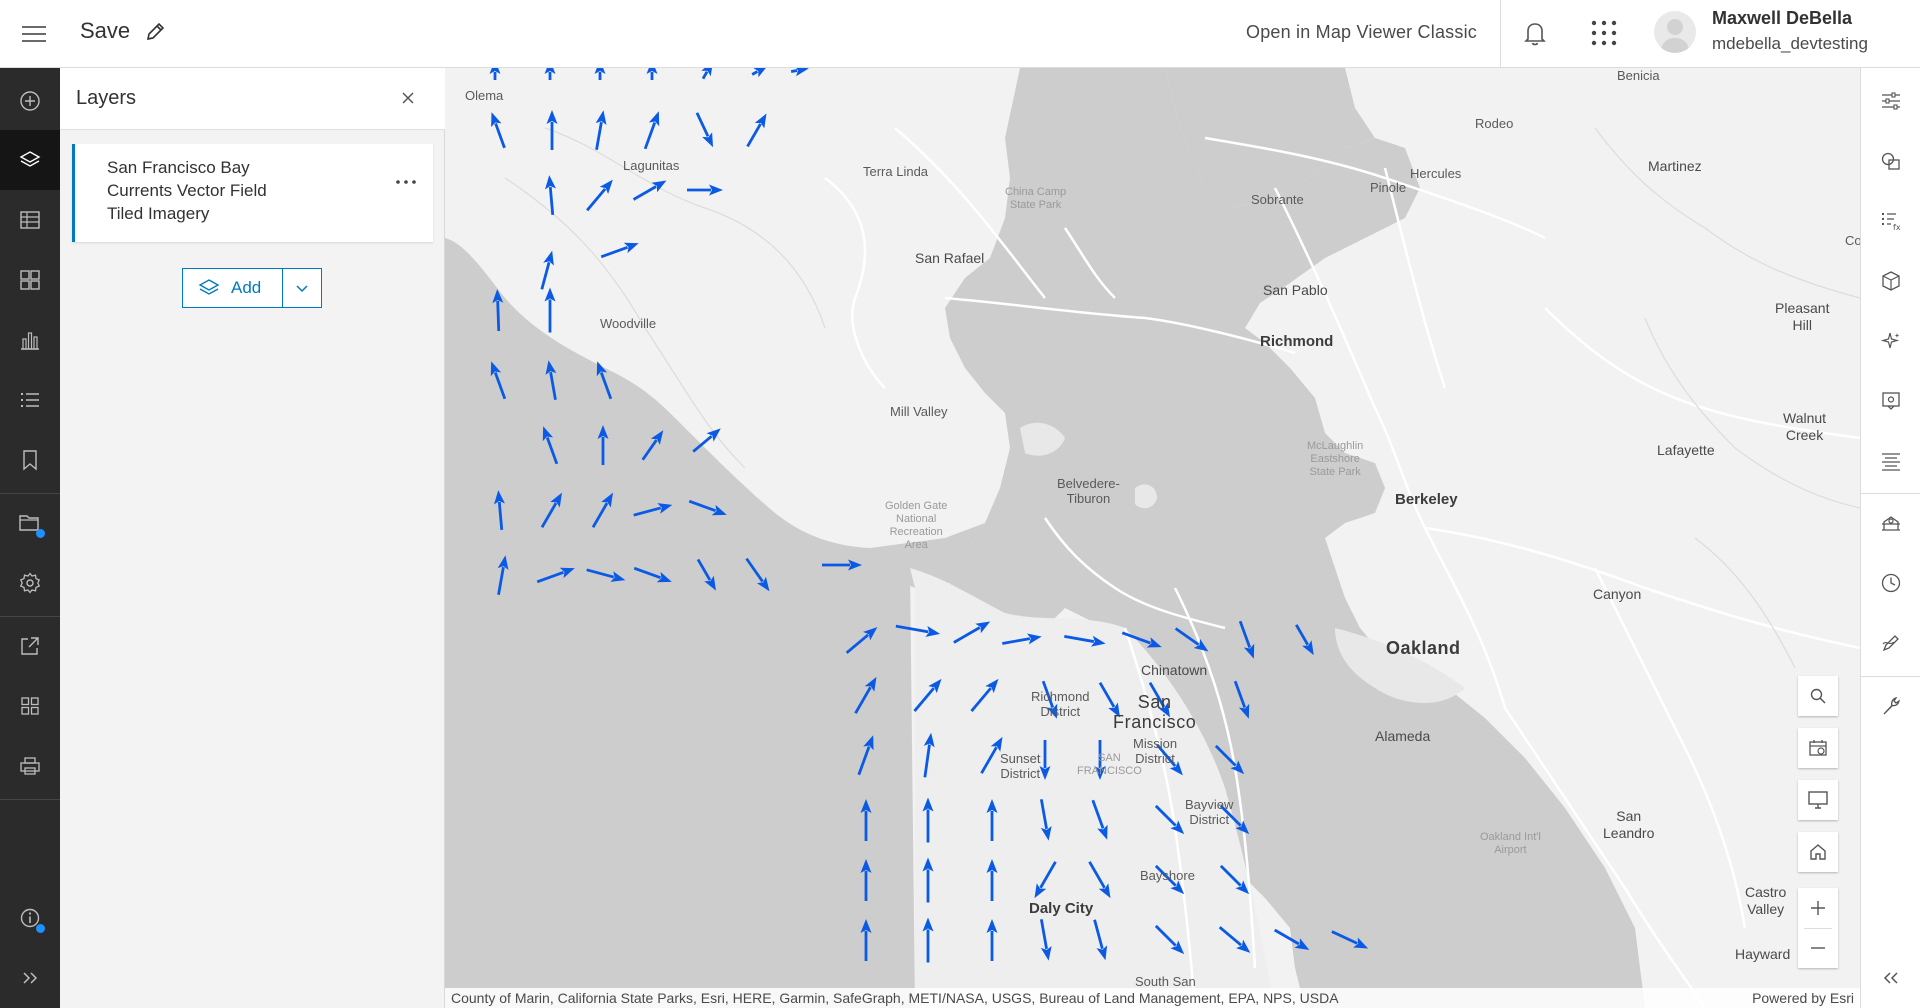 This screenshot has height=1008, width=1920. I want to click on place-label: Lagunitas, so click(651, 165).